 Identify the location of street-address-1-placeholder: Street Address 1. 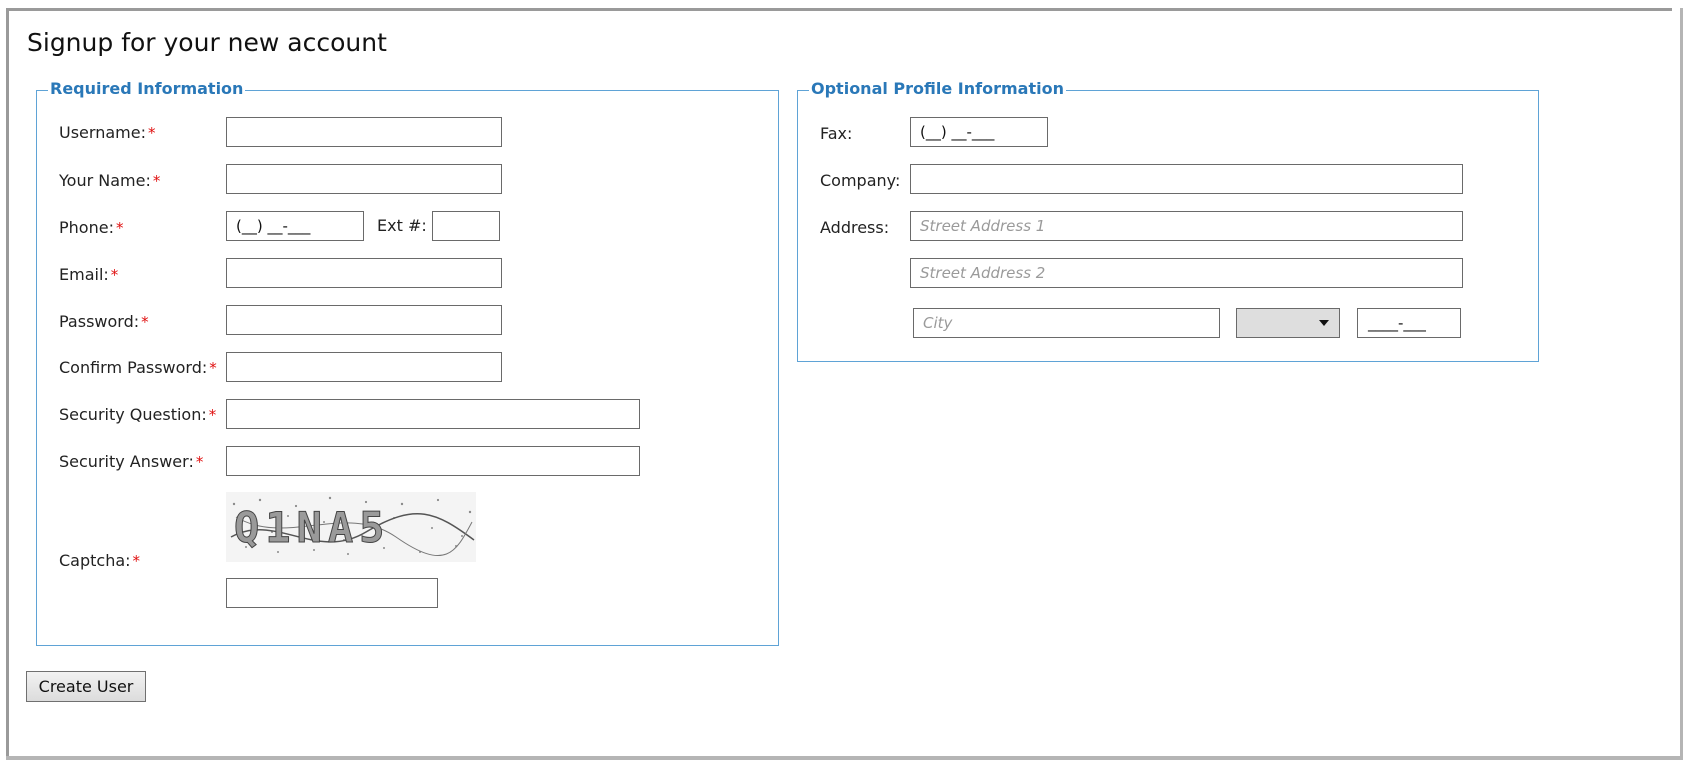
(983, 226).